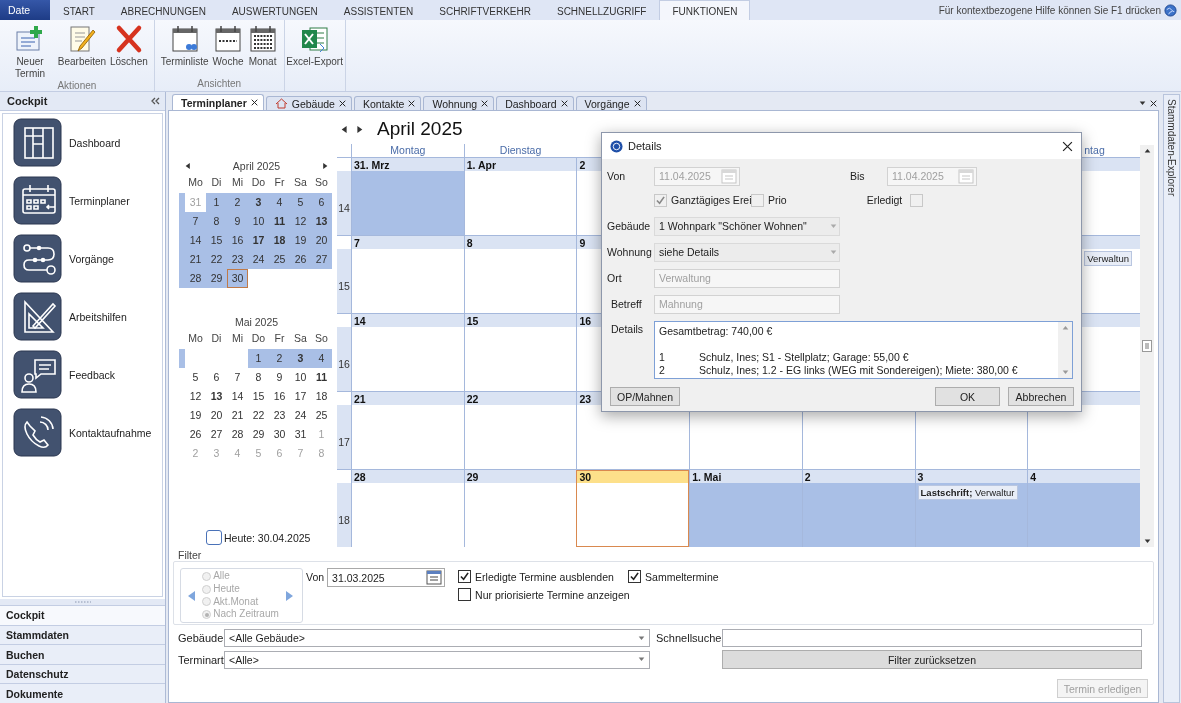 This screenshot has height=703, width=1181. Describe the element at coordinates (357, 242) in the screenshot. I see `day-date: 7` at that location.